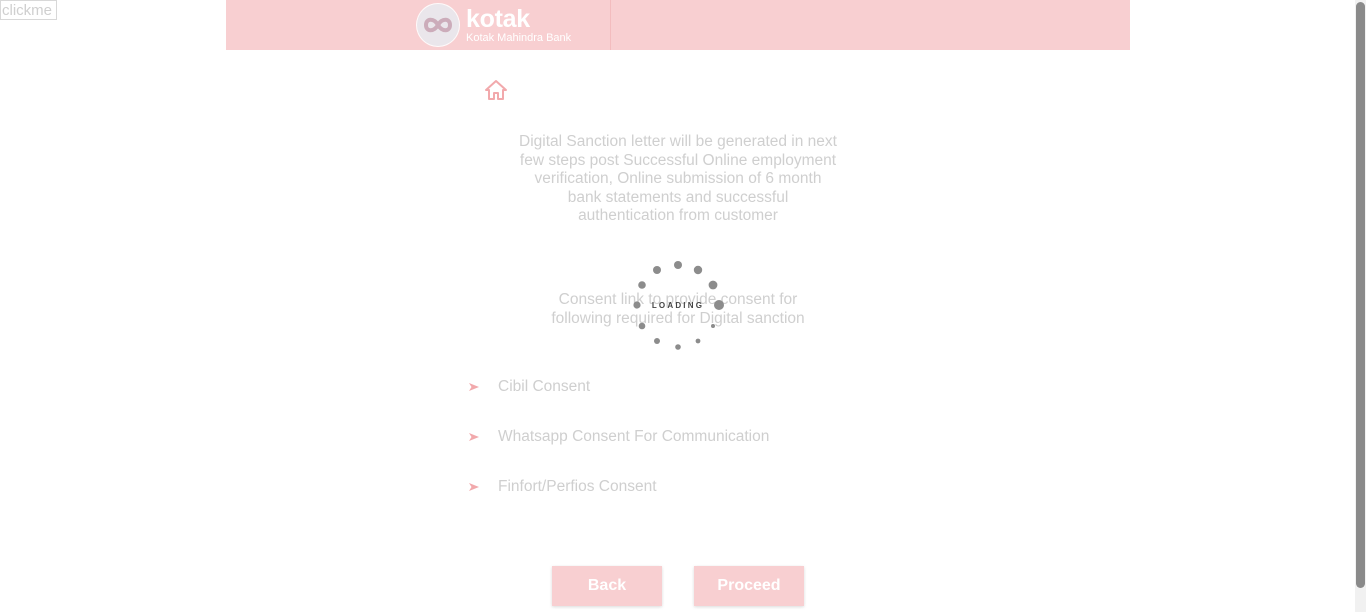 The image size is (1366, 612). What do you see at coordinates (678, 305) in the screenshot?
I see `loading-text: LOADING` at bounding box center [678, 305].